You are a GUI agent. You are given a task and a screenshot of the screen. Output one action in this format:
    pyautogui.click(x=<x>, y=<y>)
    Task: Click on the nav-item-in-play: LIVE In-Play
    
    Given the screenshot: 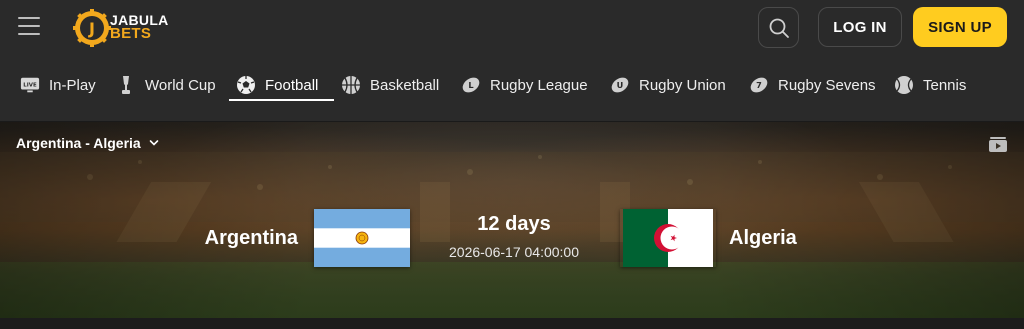 What is the action you would take?
    pyautogui.click(x=58, y=85)
    